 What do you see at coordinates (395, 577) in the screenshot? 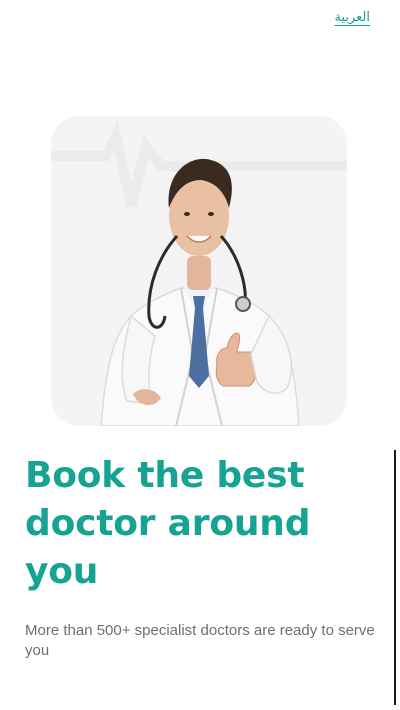
I see `edge-divider` at bounding box center [395, 577].